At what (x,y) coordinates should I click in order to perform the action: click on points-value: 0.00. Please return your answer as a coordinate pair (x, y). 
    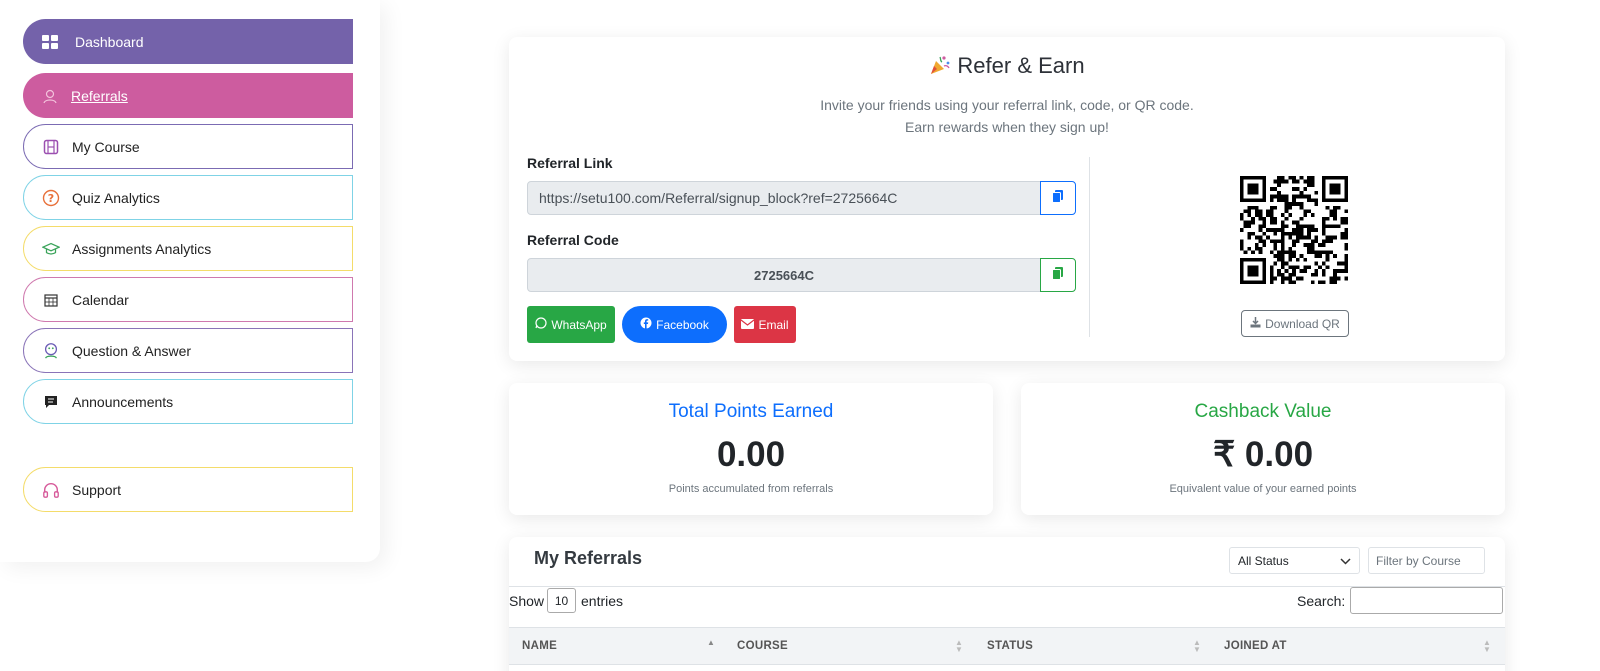
    Looking at the image, I should click on (751, 454).